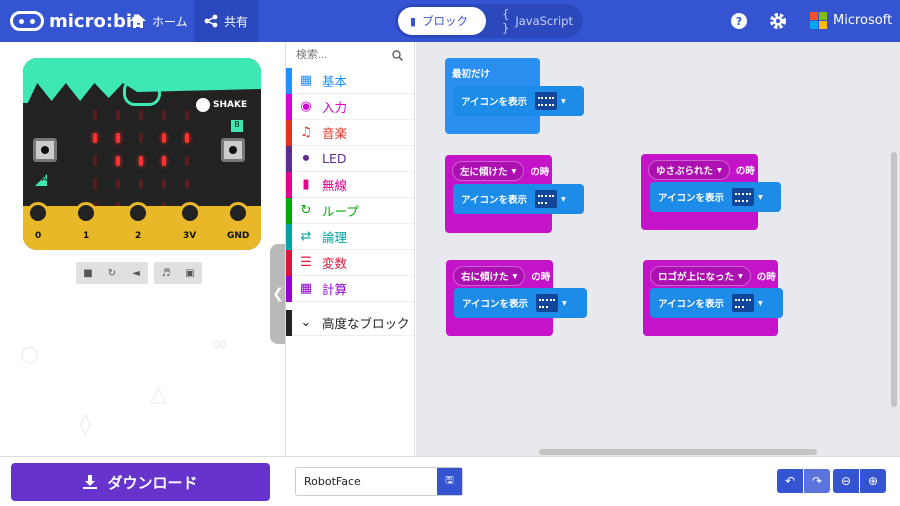  Describe the element at coordinates (140, 482) in the screenshot. I see `download-button: ダウンロード` at that location.